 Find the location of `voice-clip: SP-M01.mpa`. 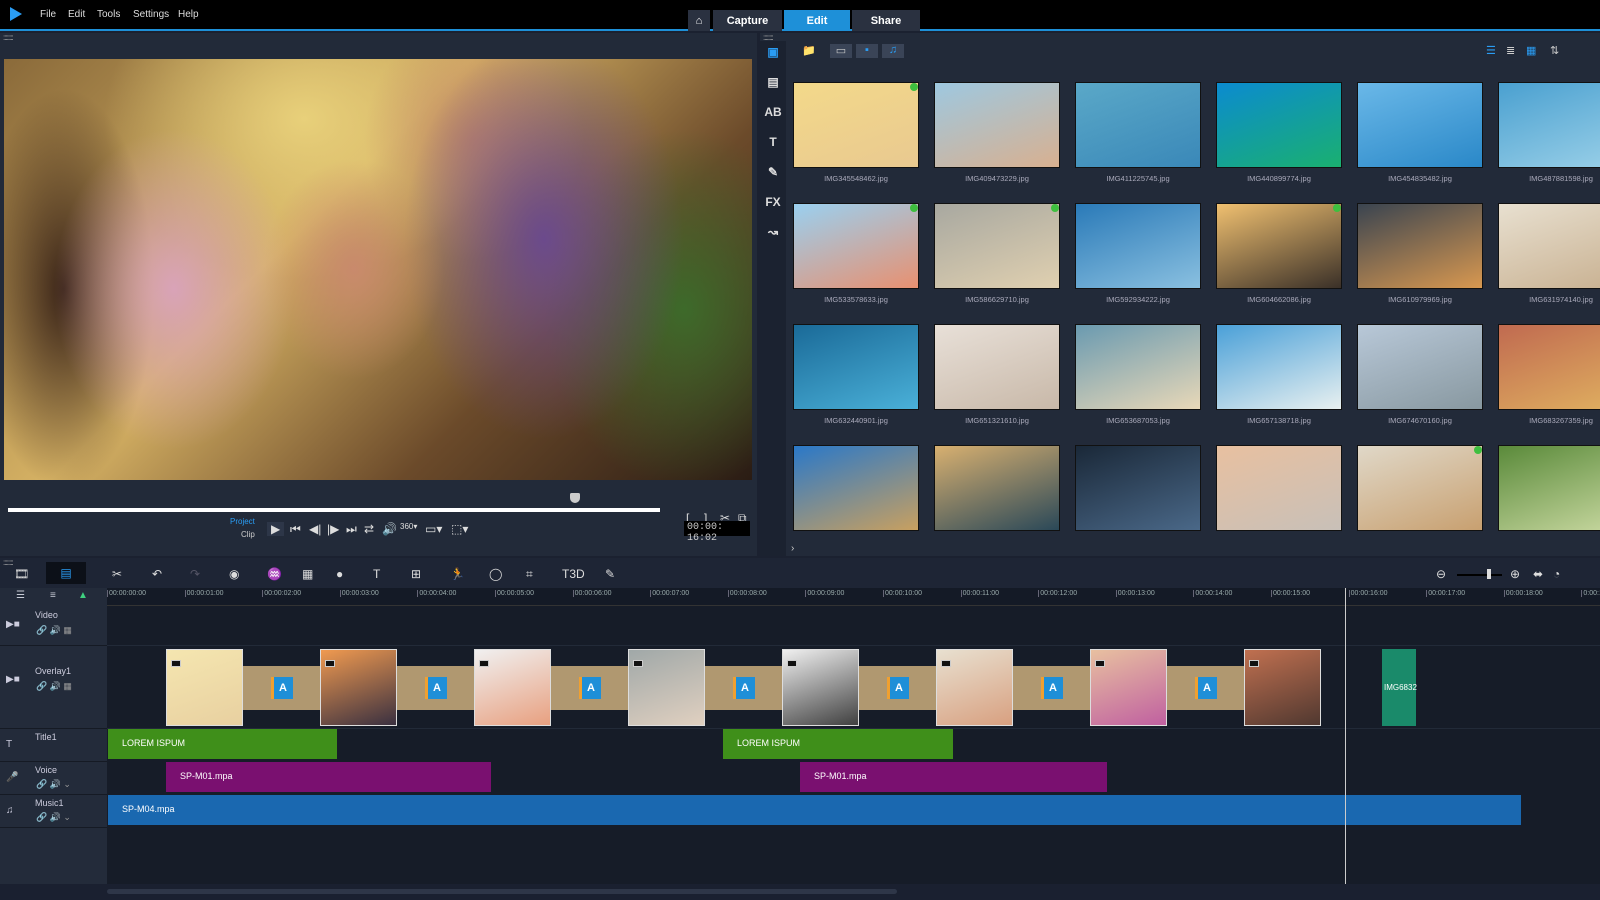

voice-clip: SP-M01.mpa is located at coordinates (953, 777).